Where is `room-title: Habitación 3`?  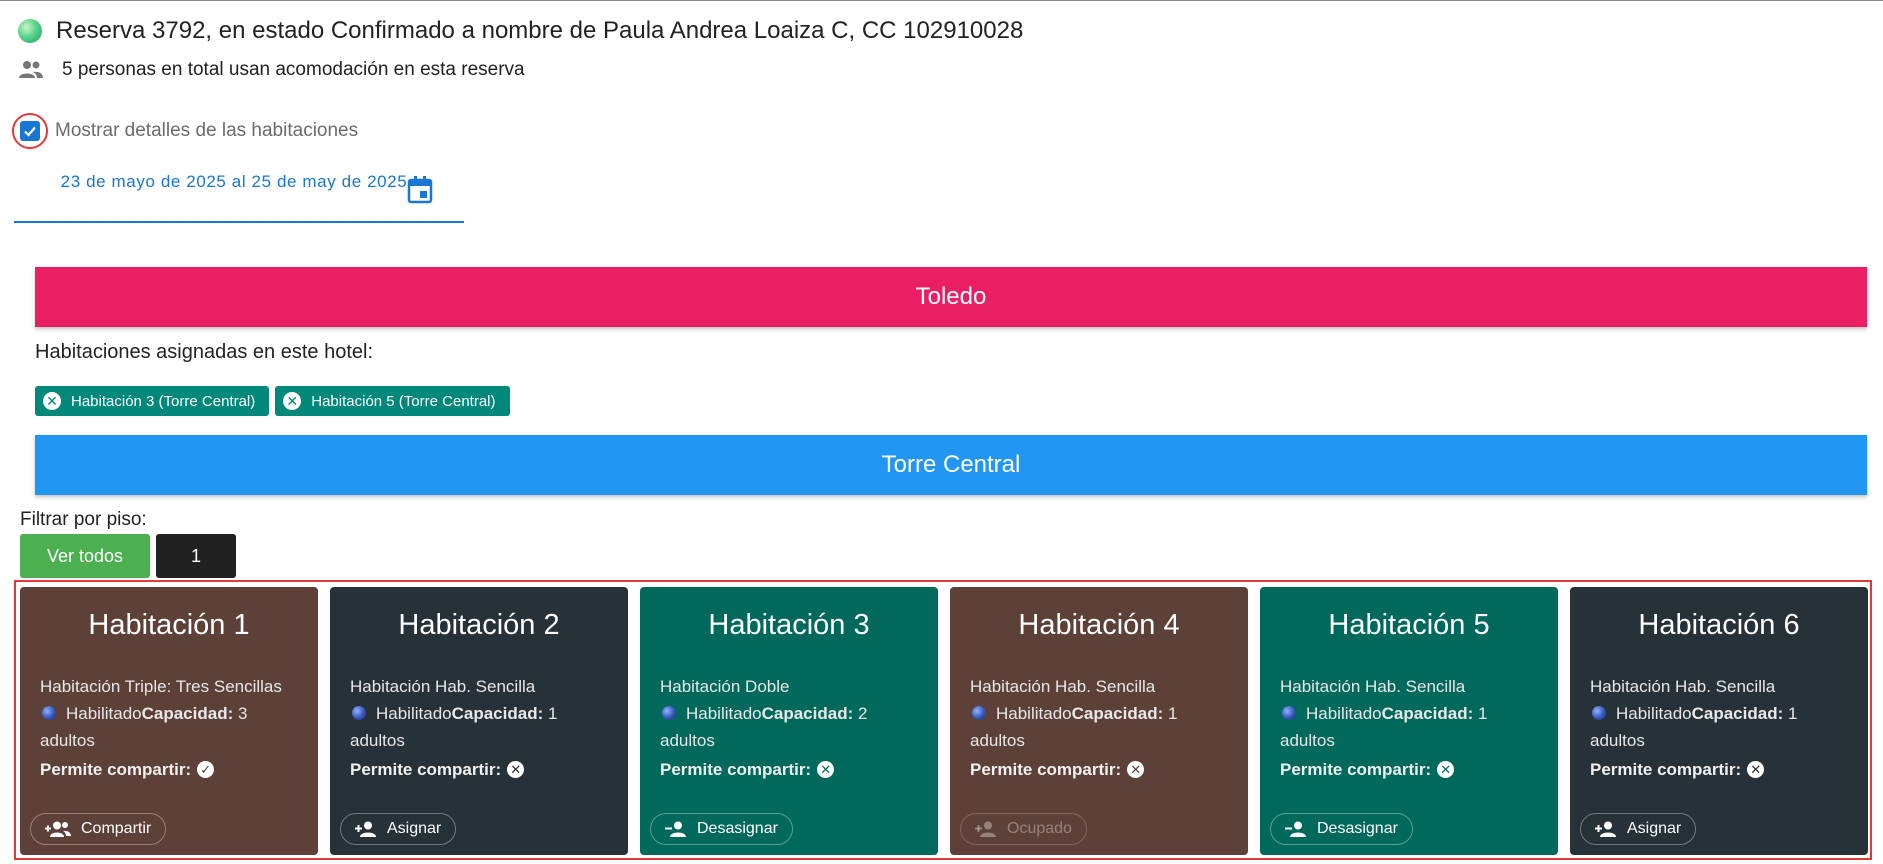 room-title: Habitación 3 is located at coordinates (789, 625).